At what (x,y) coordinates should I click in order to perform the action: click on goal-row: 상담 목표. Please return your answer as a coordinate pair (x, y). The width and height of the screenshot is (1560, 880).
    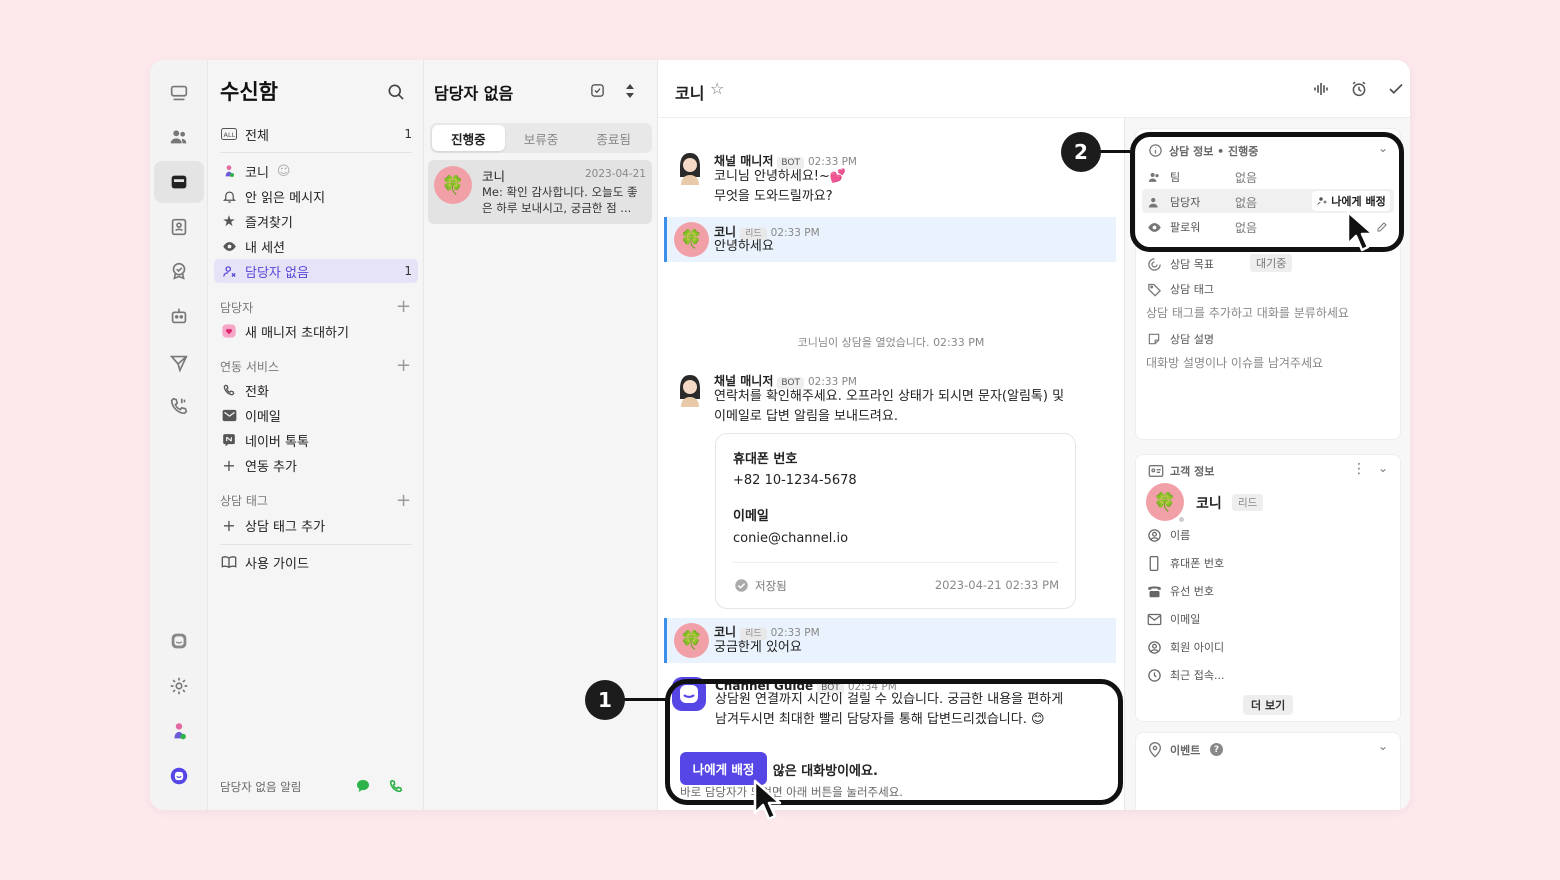
    Looking at the image, I should click on (1180, 264).